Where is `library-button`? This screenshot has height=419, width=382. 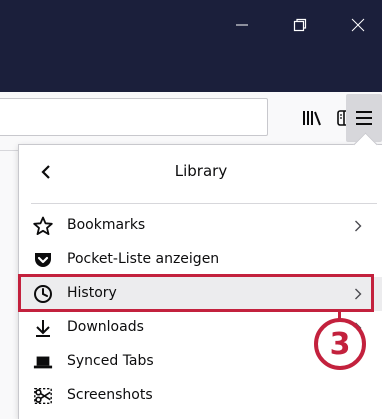 library-button is located at coordinates (312, 118).